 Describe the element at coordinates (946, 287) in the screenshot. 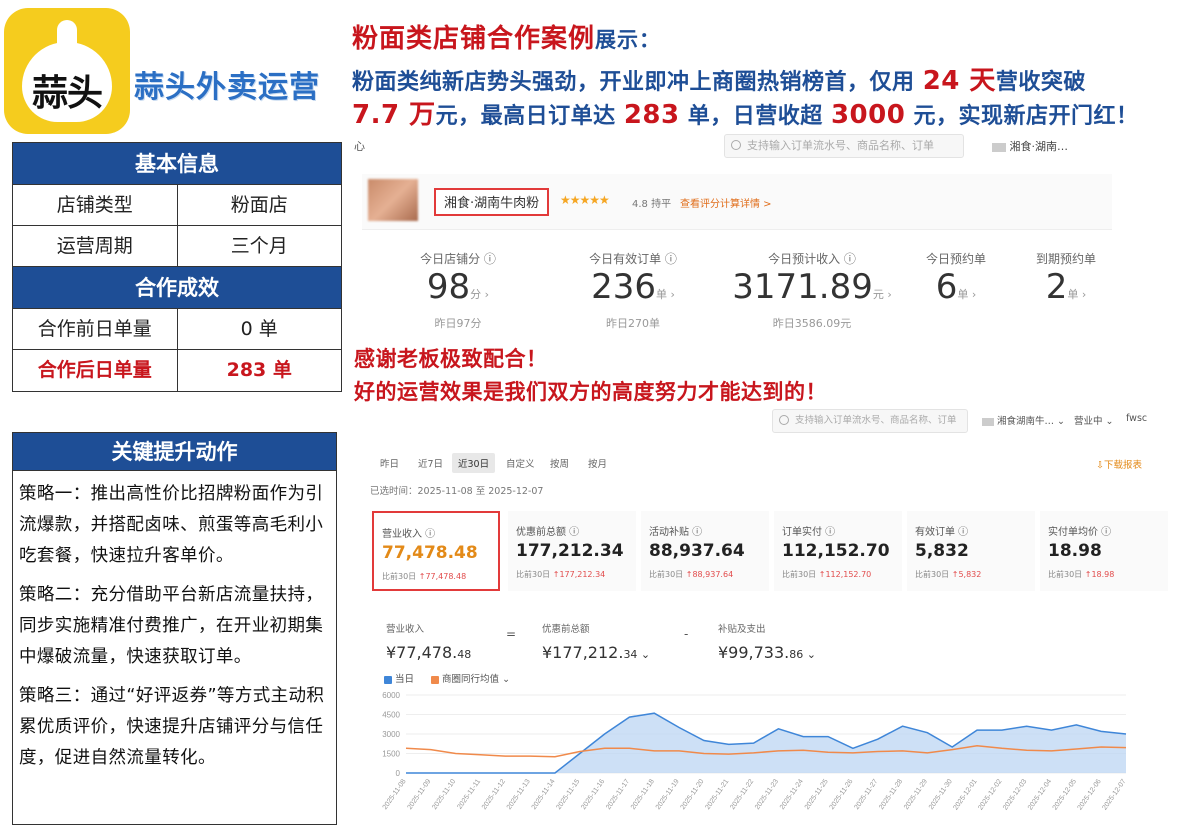

I see `metric-value: 6` at that location.